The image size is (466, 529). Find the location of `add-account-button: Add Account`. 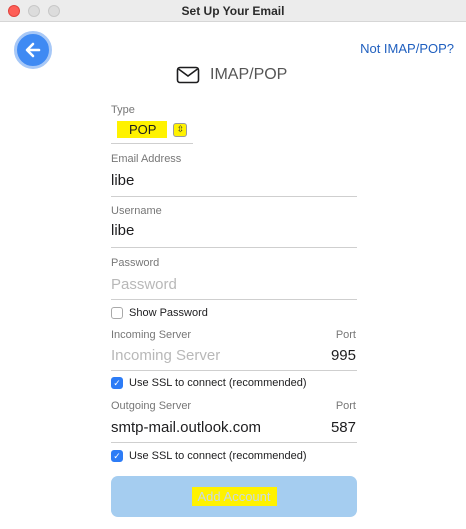

add-account-button: Add Account is located at coordinates (234, 496).